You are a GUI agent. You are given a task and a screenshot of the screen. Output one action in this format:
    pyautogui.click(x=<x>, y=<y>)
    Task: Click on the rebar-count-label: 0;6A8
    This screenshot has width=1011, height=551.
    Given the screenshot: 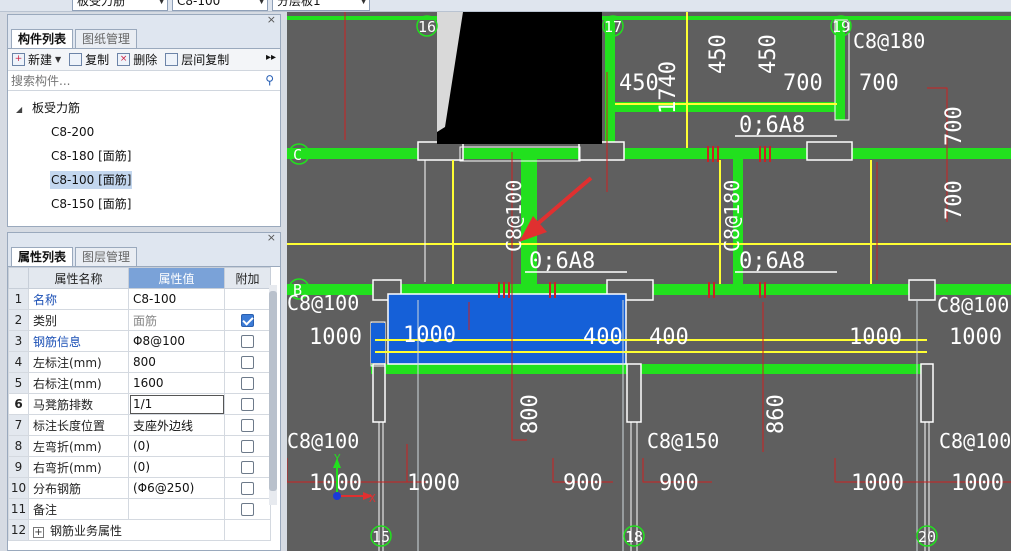 What is the action you would take?
    pyautogui.click(x=772, y=261)
    